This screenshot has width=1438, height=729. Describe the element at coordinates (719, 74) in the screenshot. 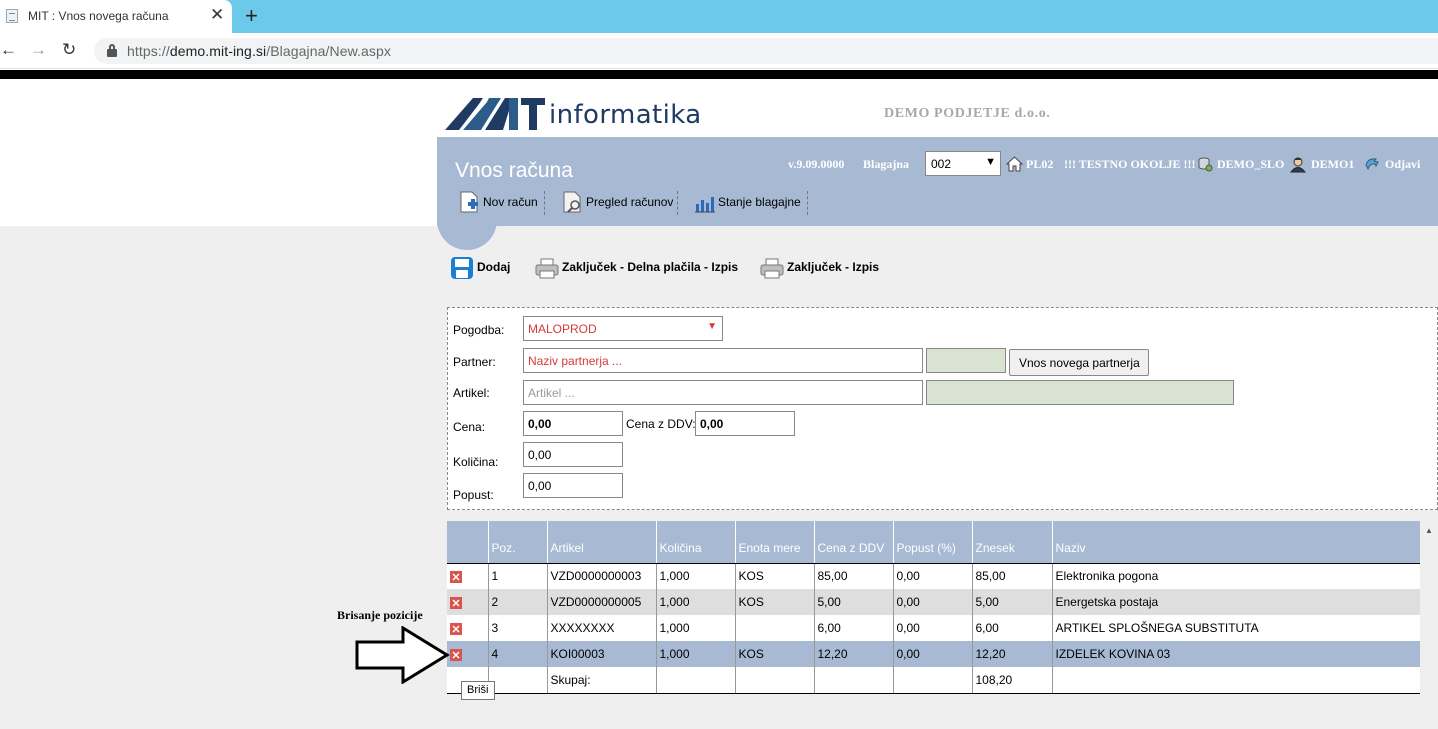

I see `black-bar` at that location.